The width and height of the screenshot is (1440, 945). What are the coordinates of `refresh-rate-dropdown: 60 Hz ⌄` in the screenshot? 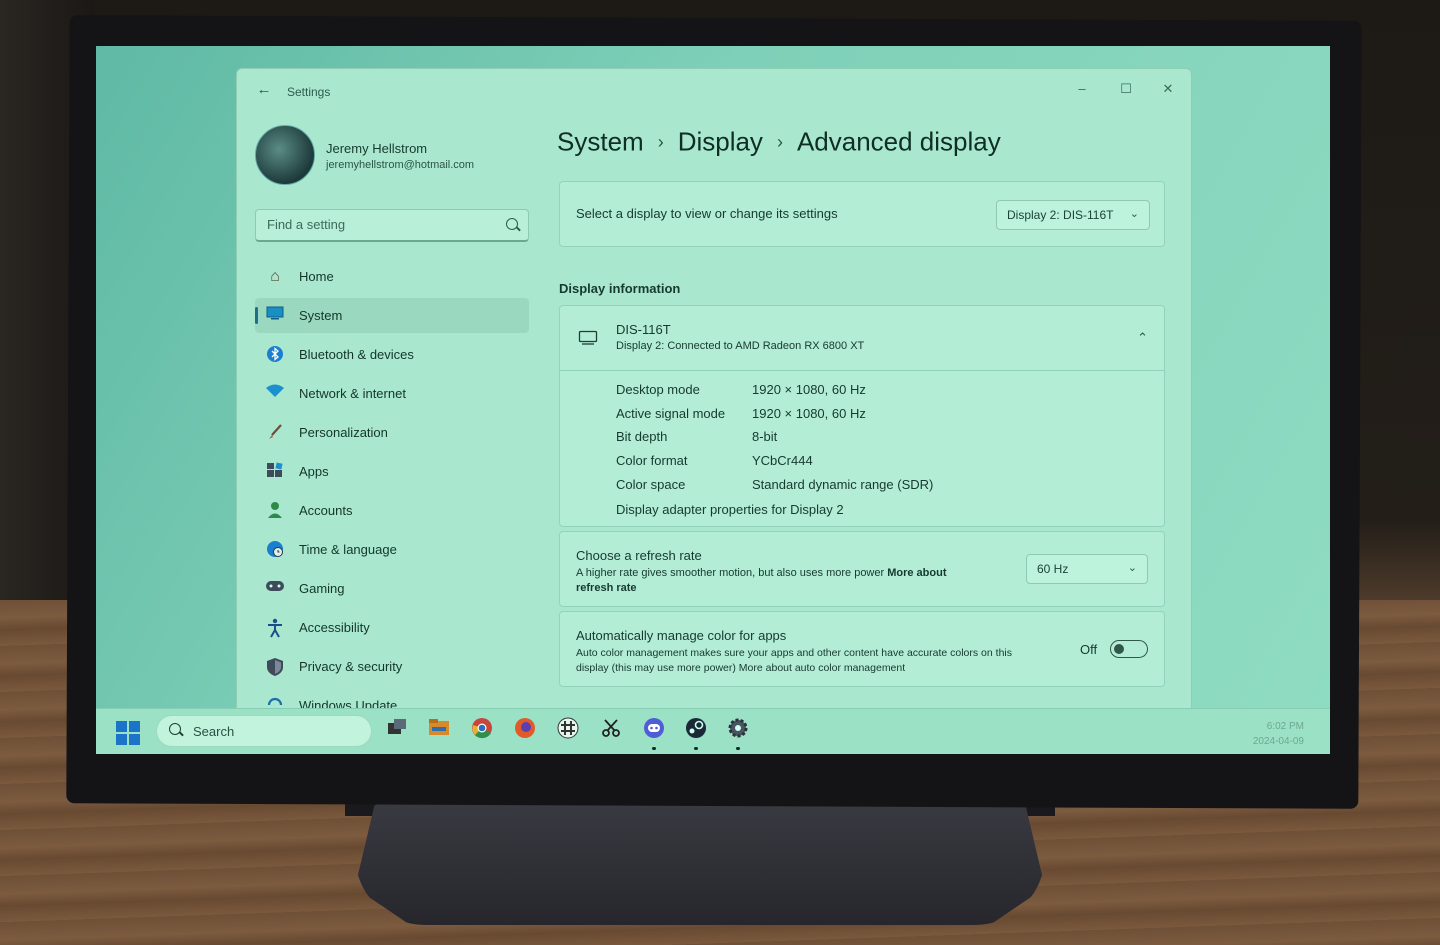 It's located at (1087, 569).